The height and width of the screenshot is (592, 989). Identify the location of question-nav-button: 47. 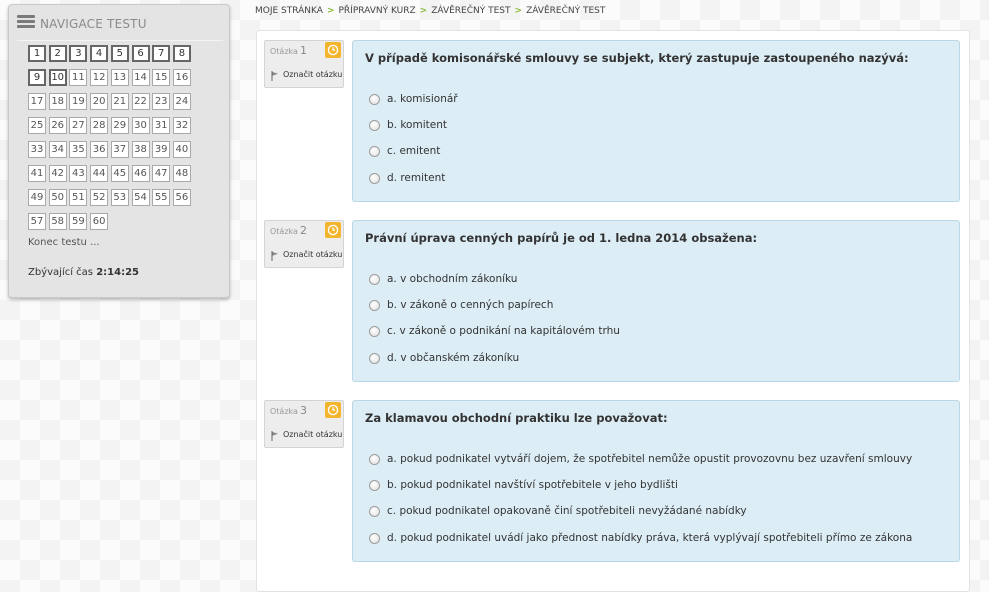
(161, 173).